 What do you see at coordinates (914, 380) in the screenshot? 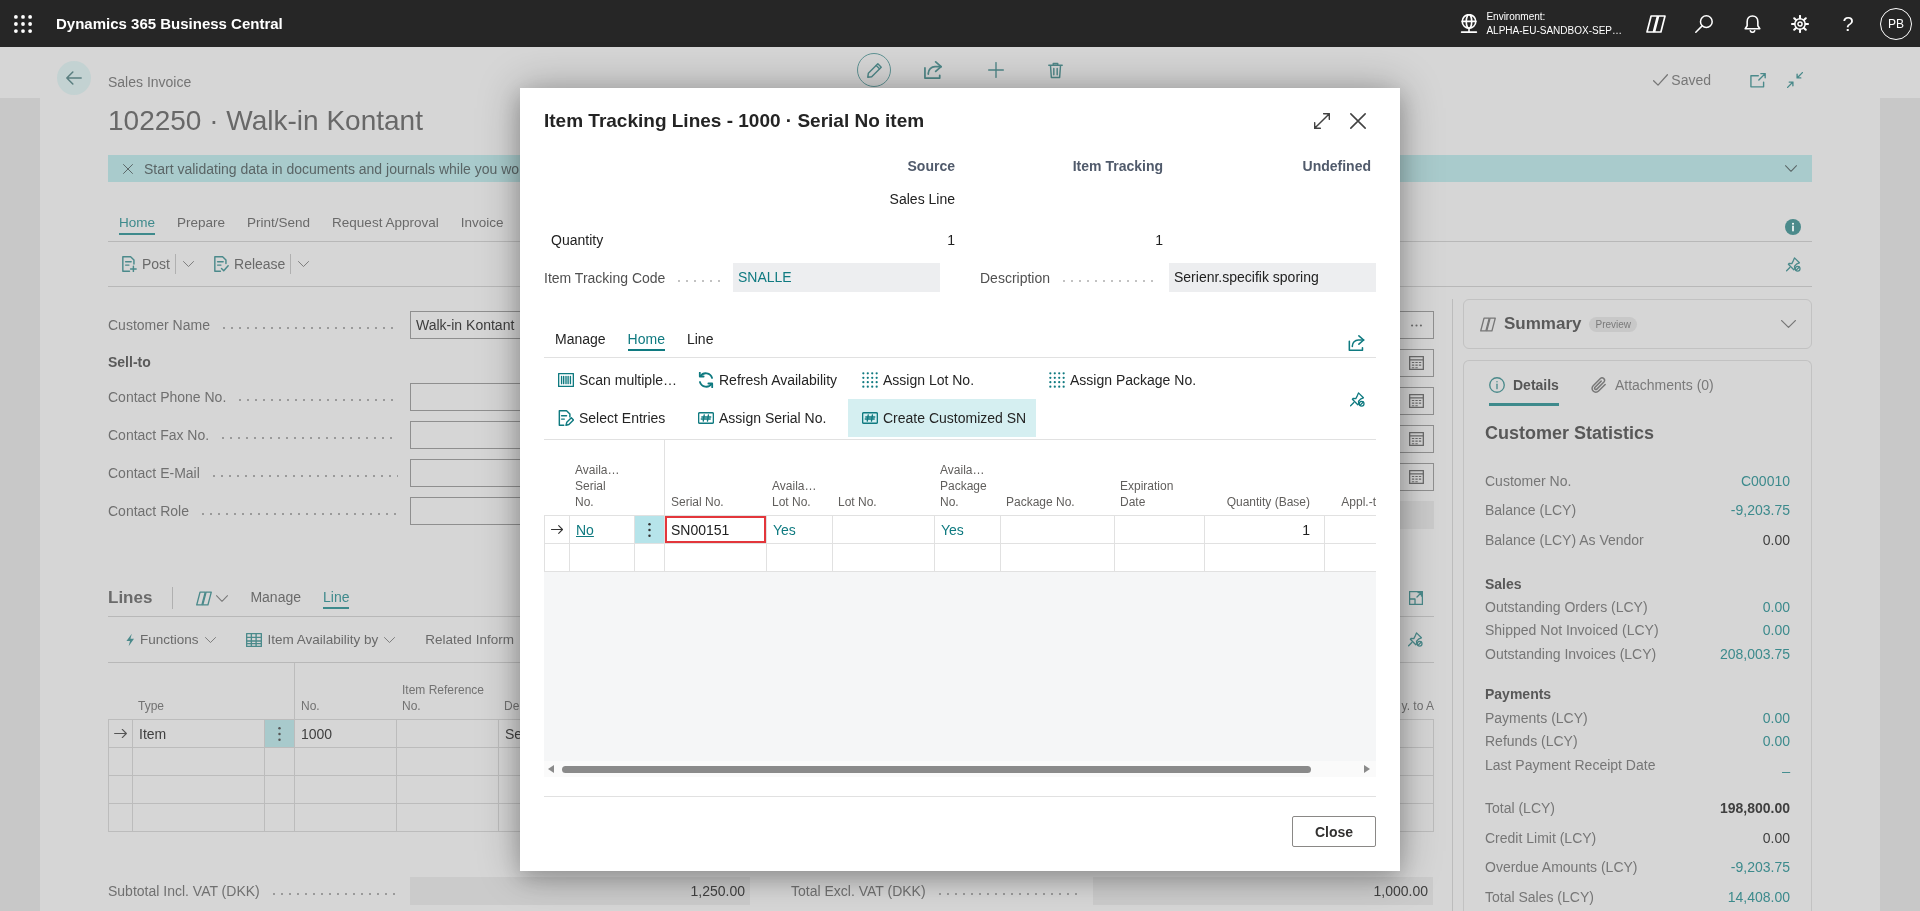
I see `action-button: Assign Lot No.` at bounding box center [914, 380].